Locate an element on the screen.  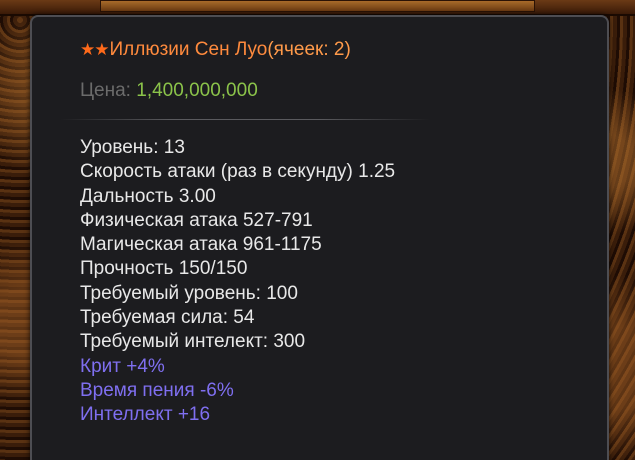
divider is located at coordinates (245, 119).